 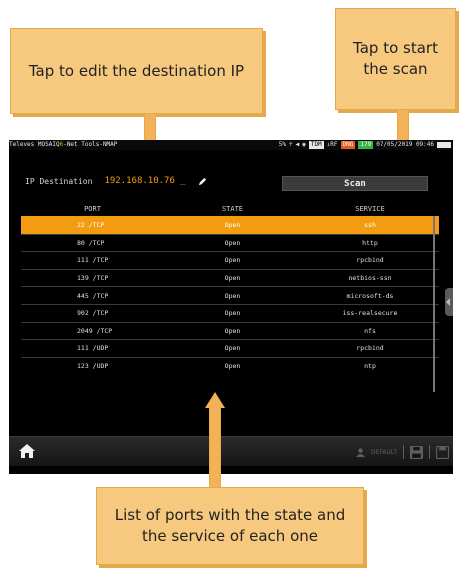 What do you see at coordinates (370, 209) in the screenshot?
I see `header-service: SERVICE` at bounding box center [370, 209].